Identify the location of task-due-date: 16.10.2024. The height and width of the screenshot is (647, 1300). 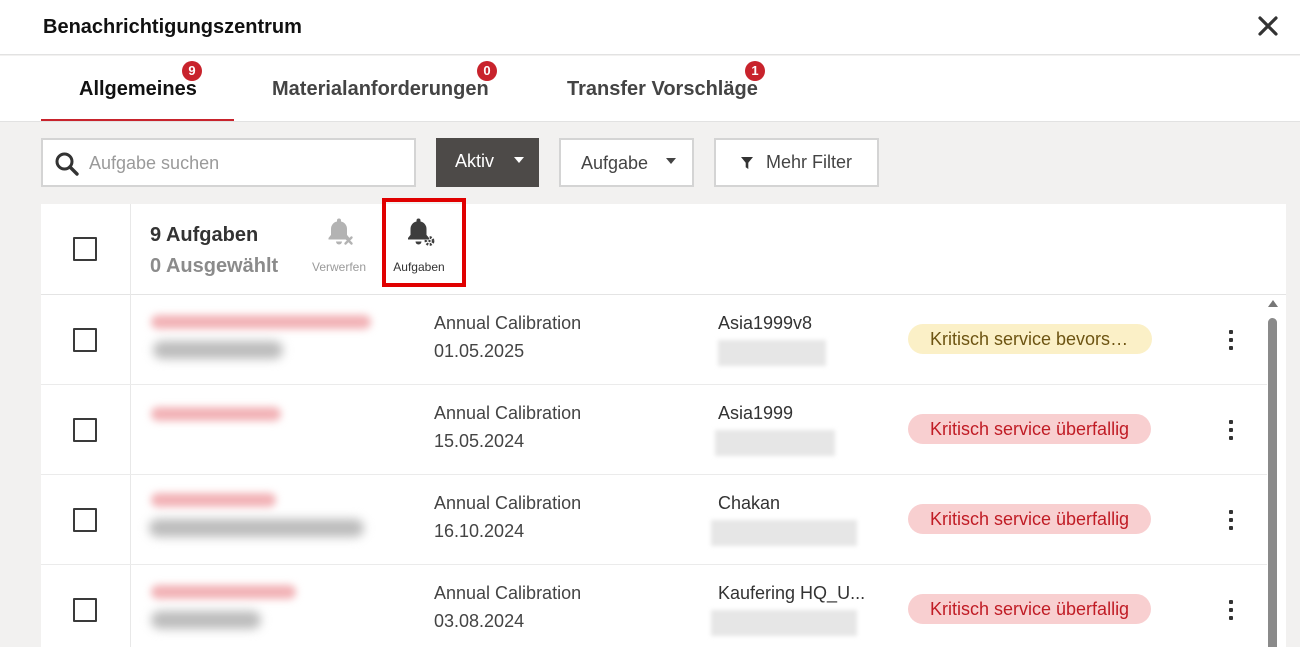
(479, 531).